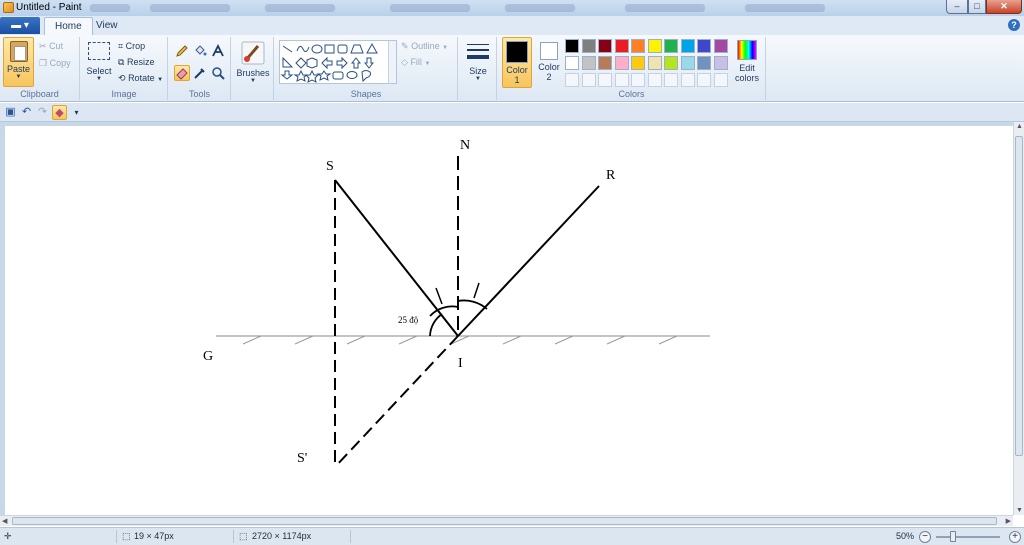 This screenshot has width=1024, height=545. What do you see at coordinates (512, 25) in the screenshot?
I see `ribbon-tab-row: ▬ ▾ Home View ?` at bounding box center [512, 25].